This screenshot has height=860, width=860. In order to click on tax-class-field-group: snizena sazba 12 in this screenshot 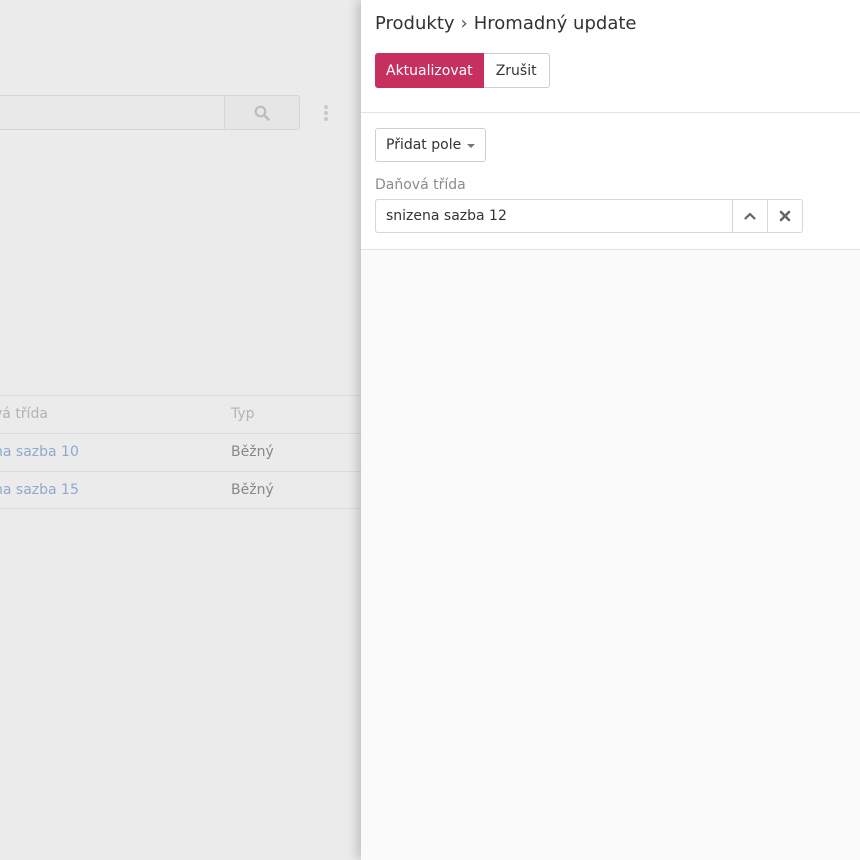, I will do `click(589, 216)`.